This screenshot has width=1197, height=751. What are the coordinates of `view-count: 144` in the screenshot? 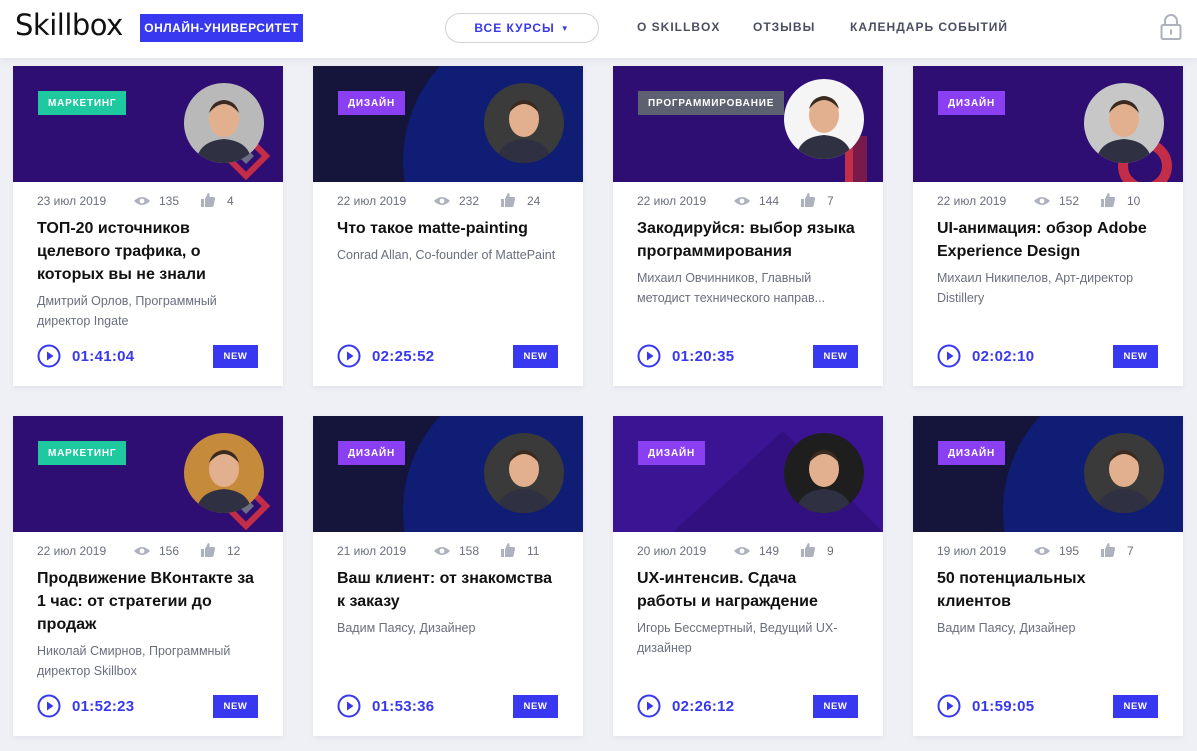 It's located at (769, 201).